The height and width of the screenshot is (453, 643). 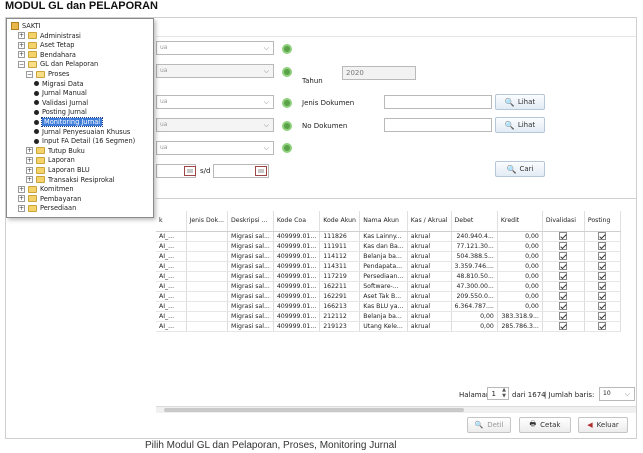 I want to click on keluar-button: ◀ Keluar, so click(x=603, y=425).